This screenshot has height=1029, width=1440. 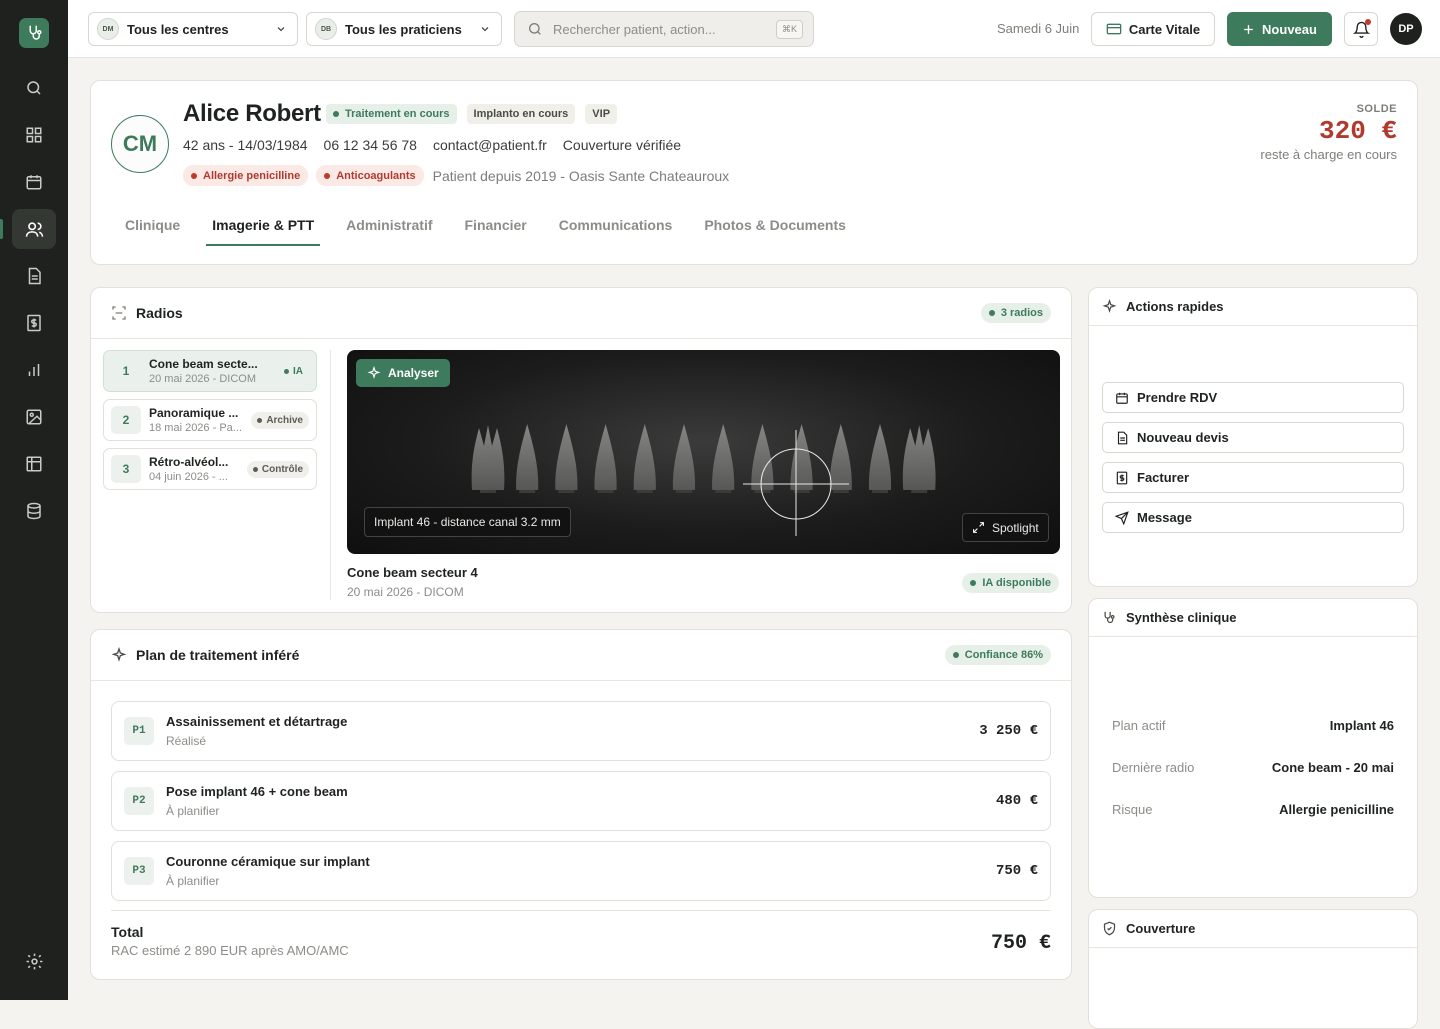 I want to click on sidebar-item-patients, so click(x=28, y=229).